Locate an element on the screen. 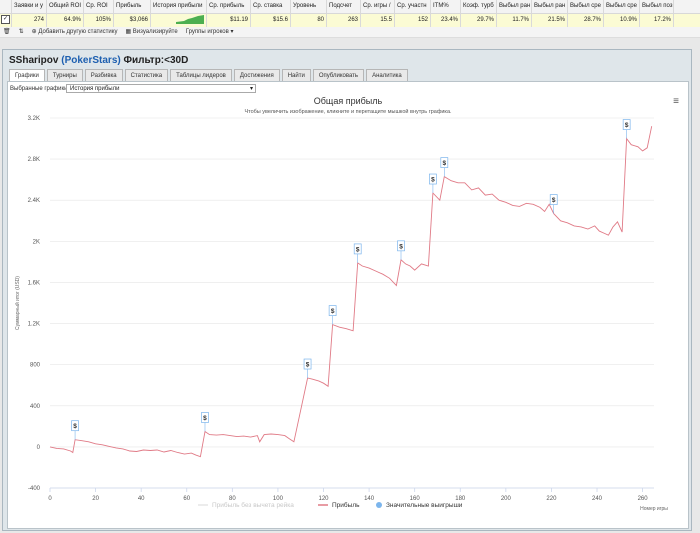  stats-value-cell is located at coordinates (179, 20).